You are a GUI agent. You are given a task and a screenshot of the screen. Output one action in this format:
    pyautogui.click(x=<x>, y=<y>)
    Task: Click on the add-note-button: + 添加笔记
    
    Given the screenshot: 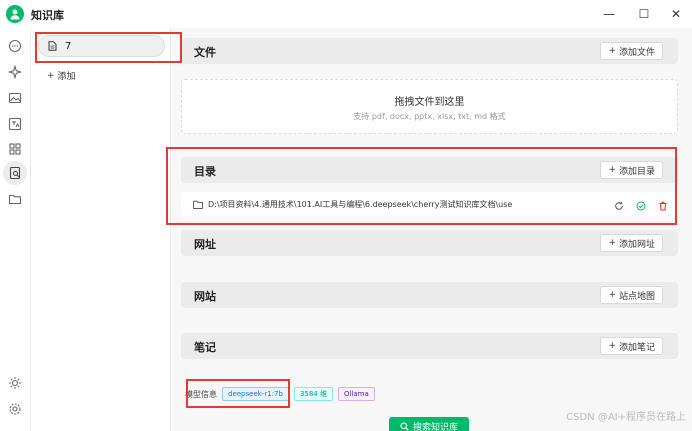 What is the action you would take?
    pyautogui.click(x=631, y=346)
    